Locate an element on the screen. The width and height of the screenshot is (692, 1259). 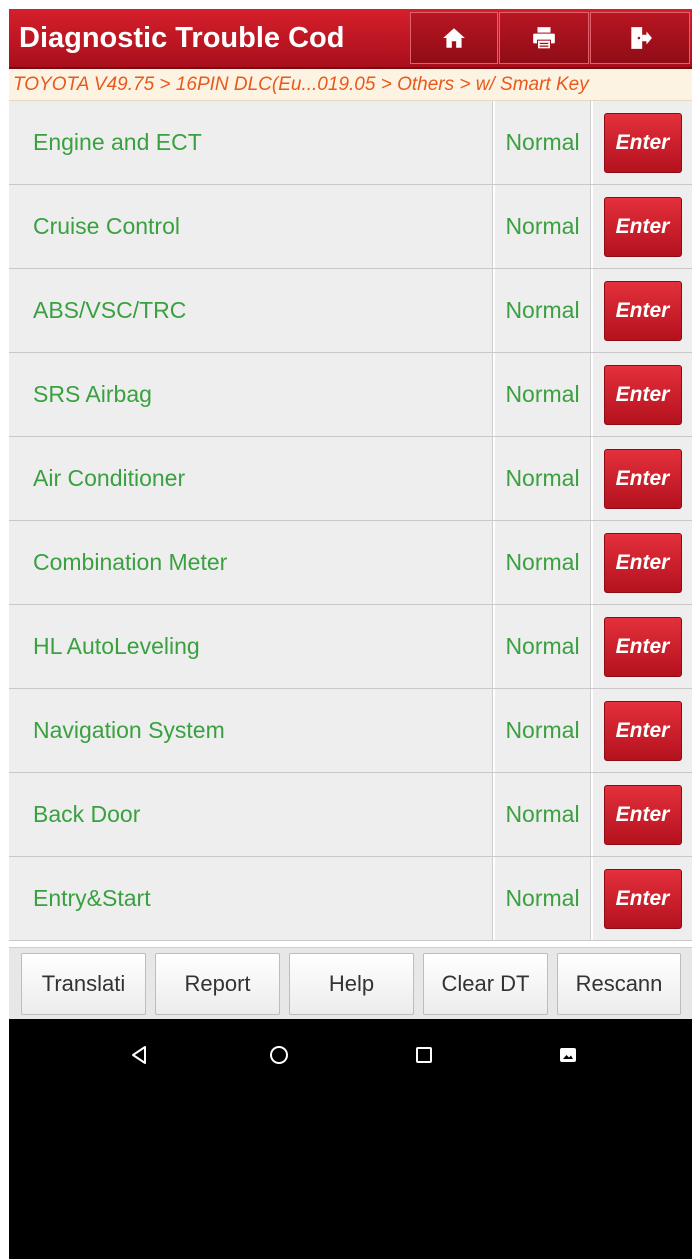
list-item: Cruise Control Normal Enter is located at coordinates (350, 227).